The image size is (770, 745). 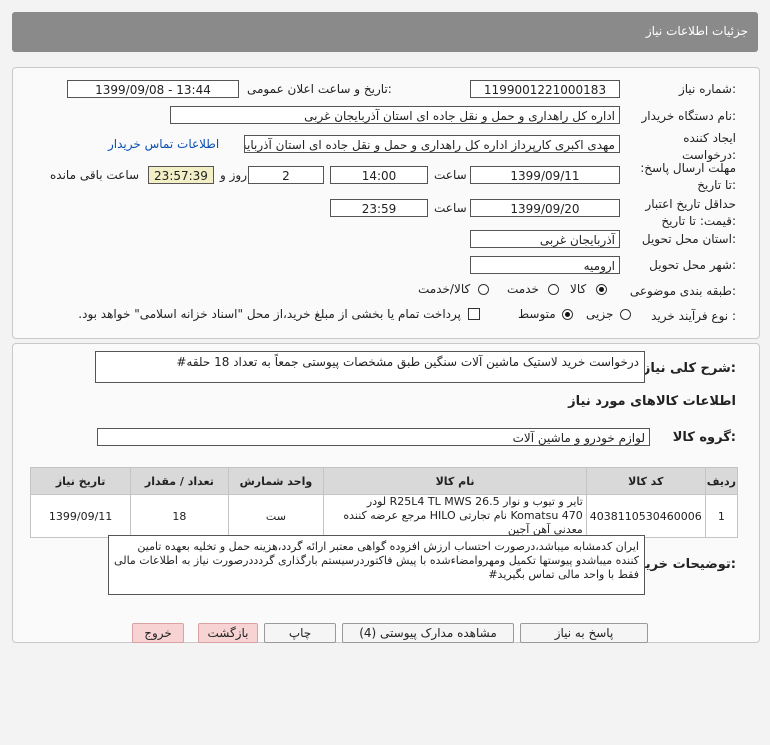 I want to click on city-label: شهر محل تحویل:, so click(x=692, y=265).